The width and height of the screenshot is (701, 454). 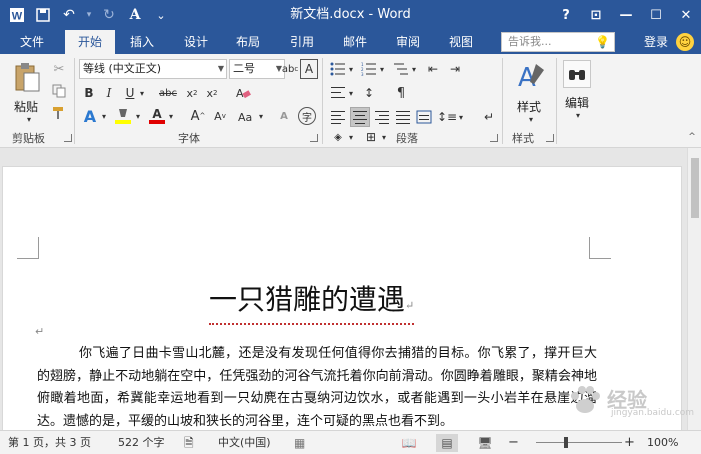 What do you see at coordinates (153, 69) in the screenshot?
I see `font-name-combo: 等线 (中文正文) ▼` at bounding box center [153, 69].